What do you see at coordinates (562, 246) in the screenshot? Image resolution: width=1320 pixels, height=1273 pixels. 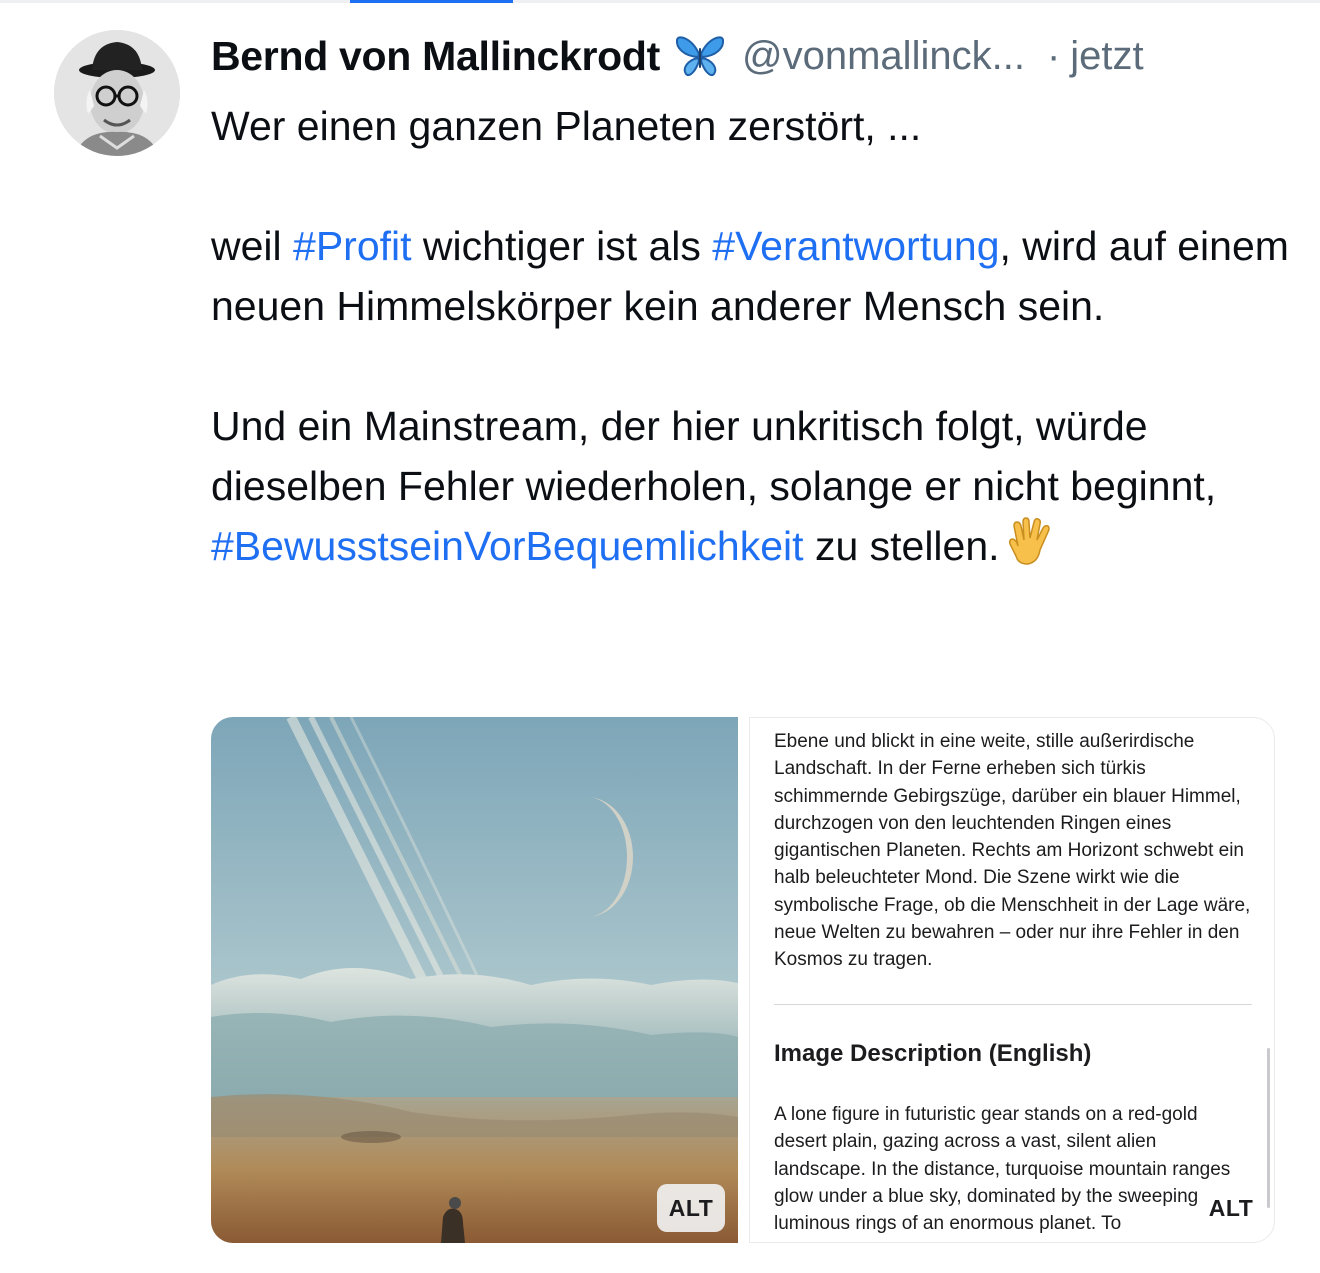 I see `text-segment: wichtiger ist als` at bounding box center [562, 246].